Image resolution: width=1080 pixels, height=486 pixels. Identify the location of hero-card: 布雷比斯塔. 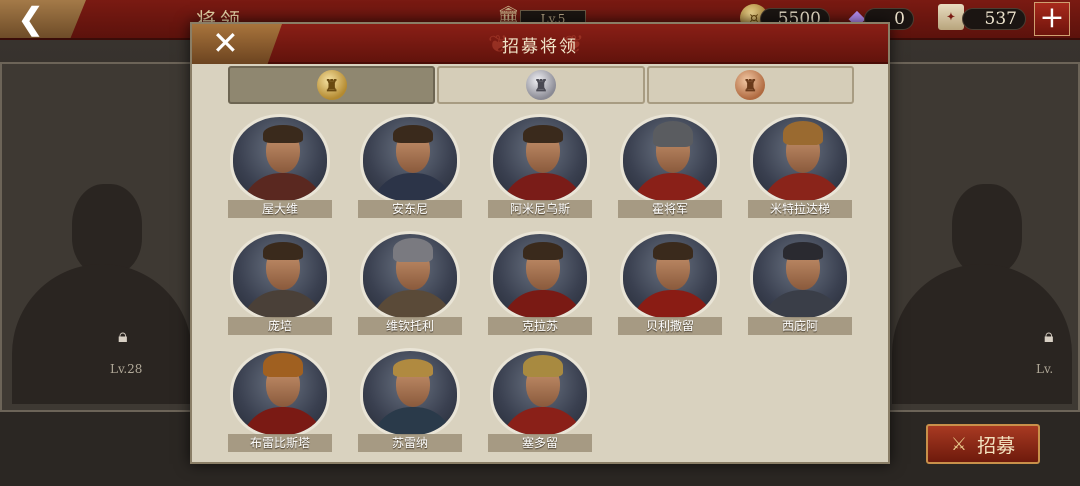
(280, 400).